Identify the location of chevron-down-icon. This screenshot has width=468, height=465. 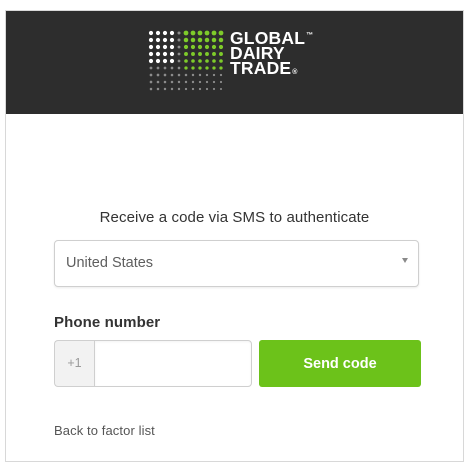
(405, 260).